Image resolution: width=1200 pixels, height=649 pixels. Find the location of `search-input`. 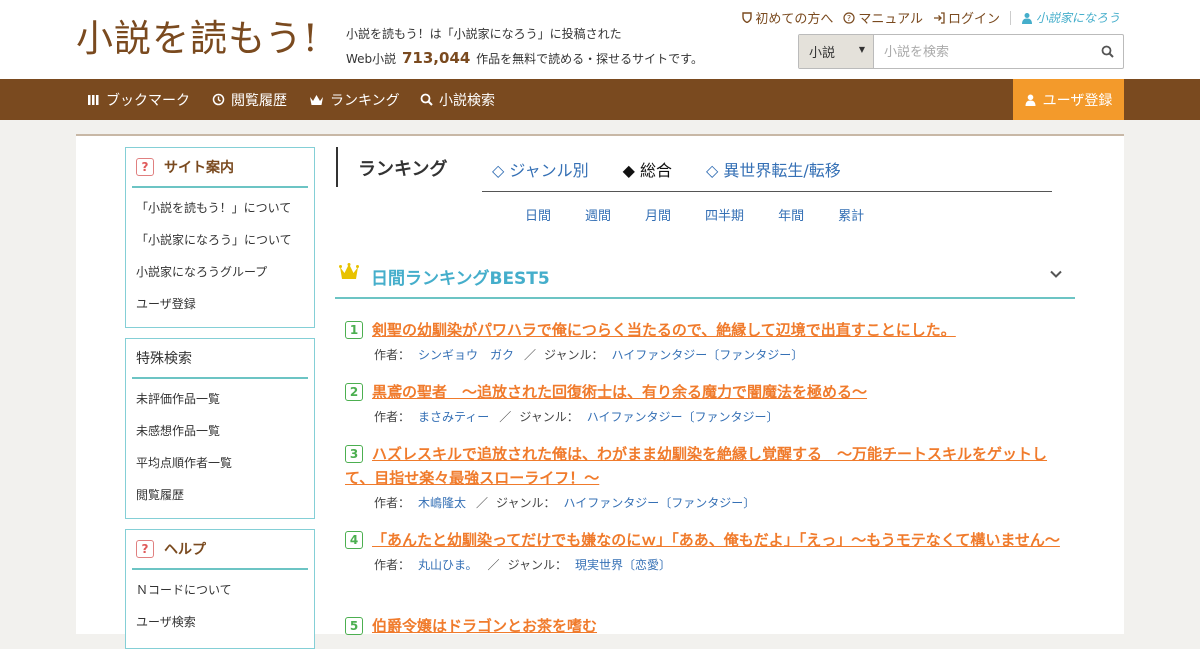

search-input is located at coordinates (982, 51).